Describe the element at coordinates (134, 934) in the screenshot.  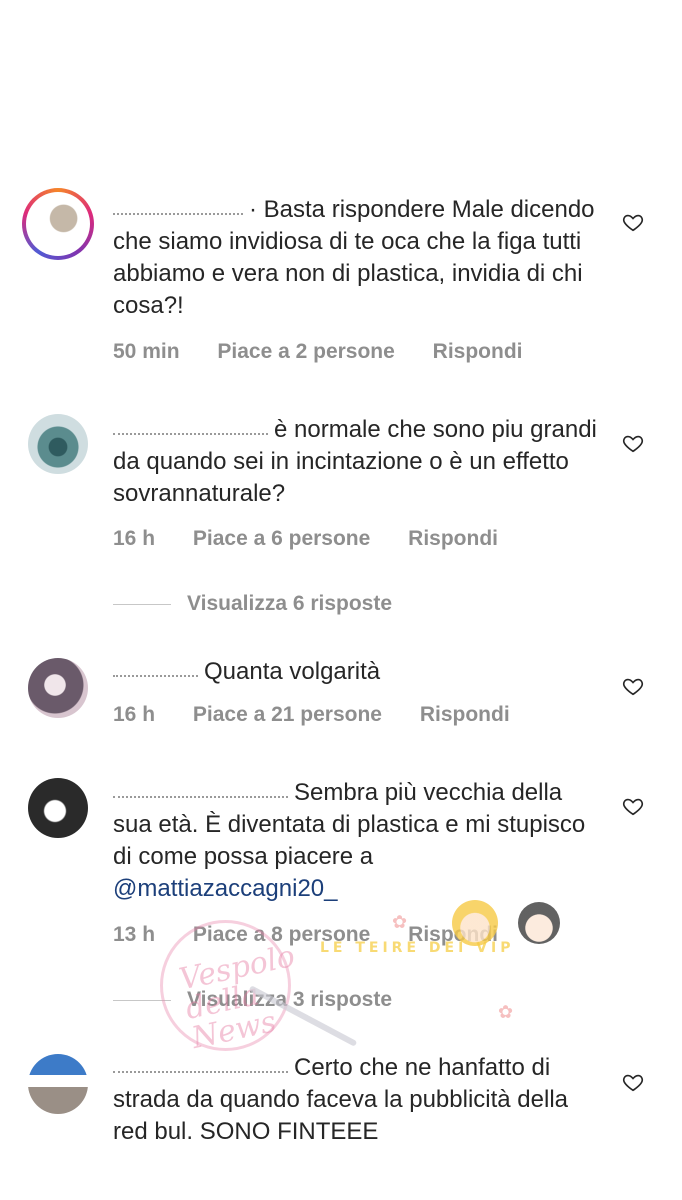
I see `comment-time: 13 h` at that location.